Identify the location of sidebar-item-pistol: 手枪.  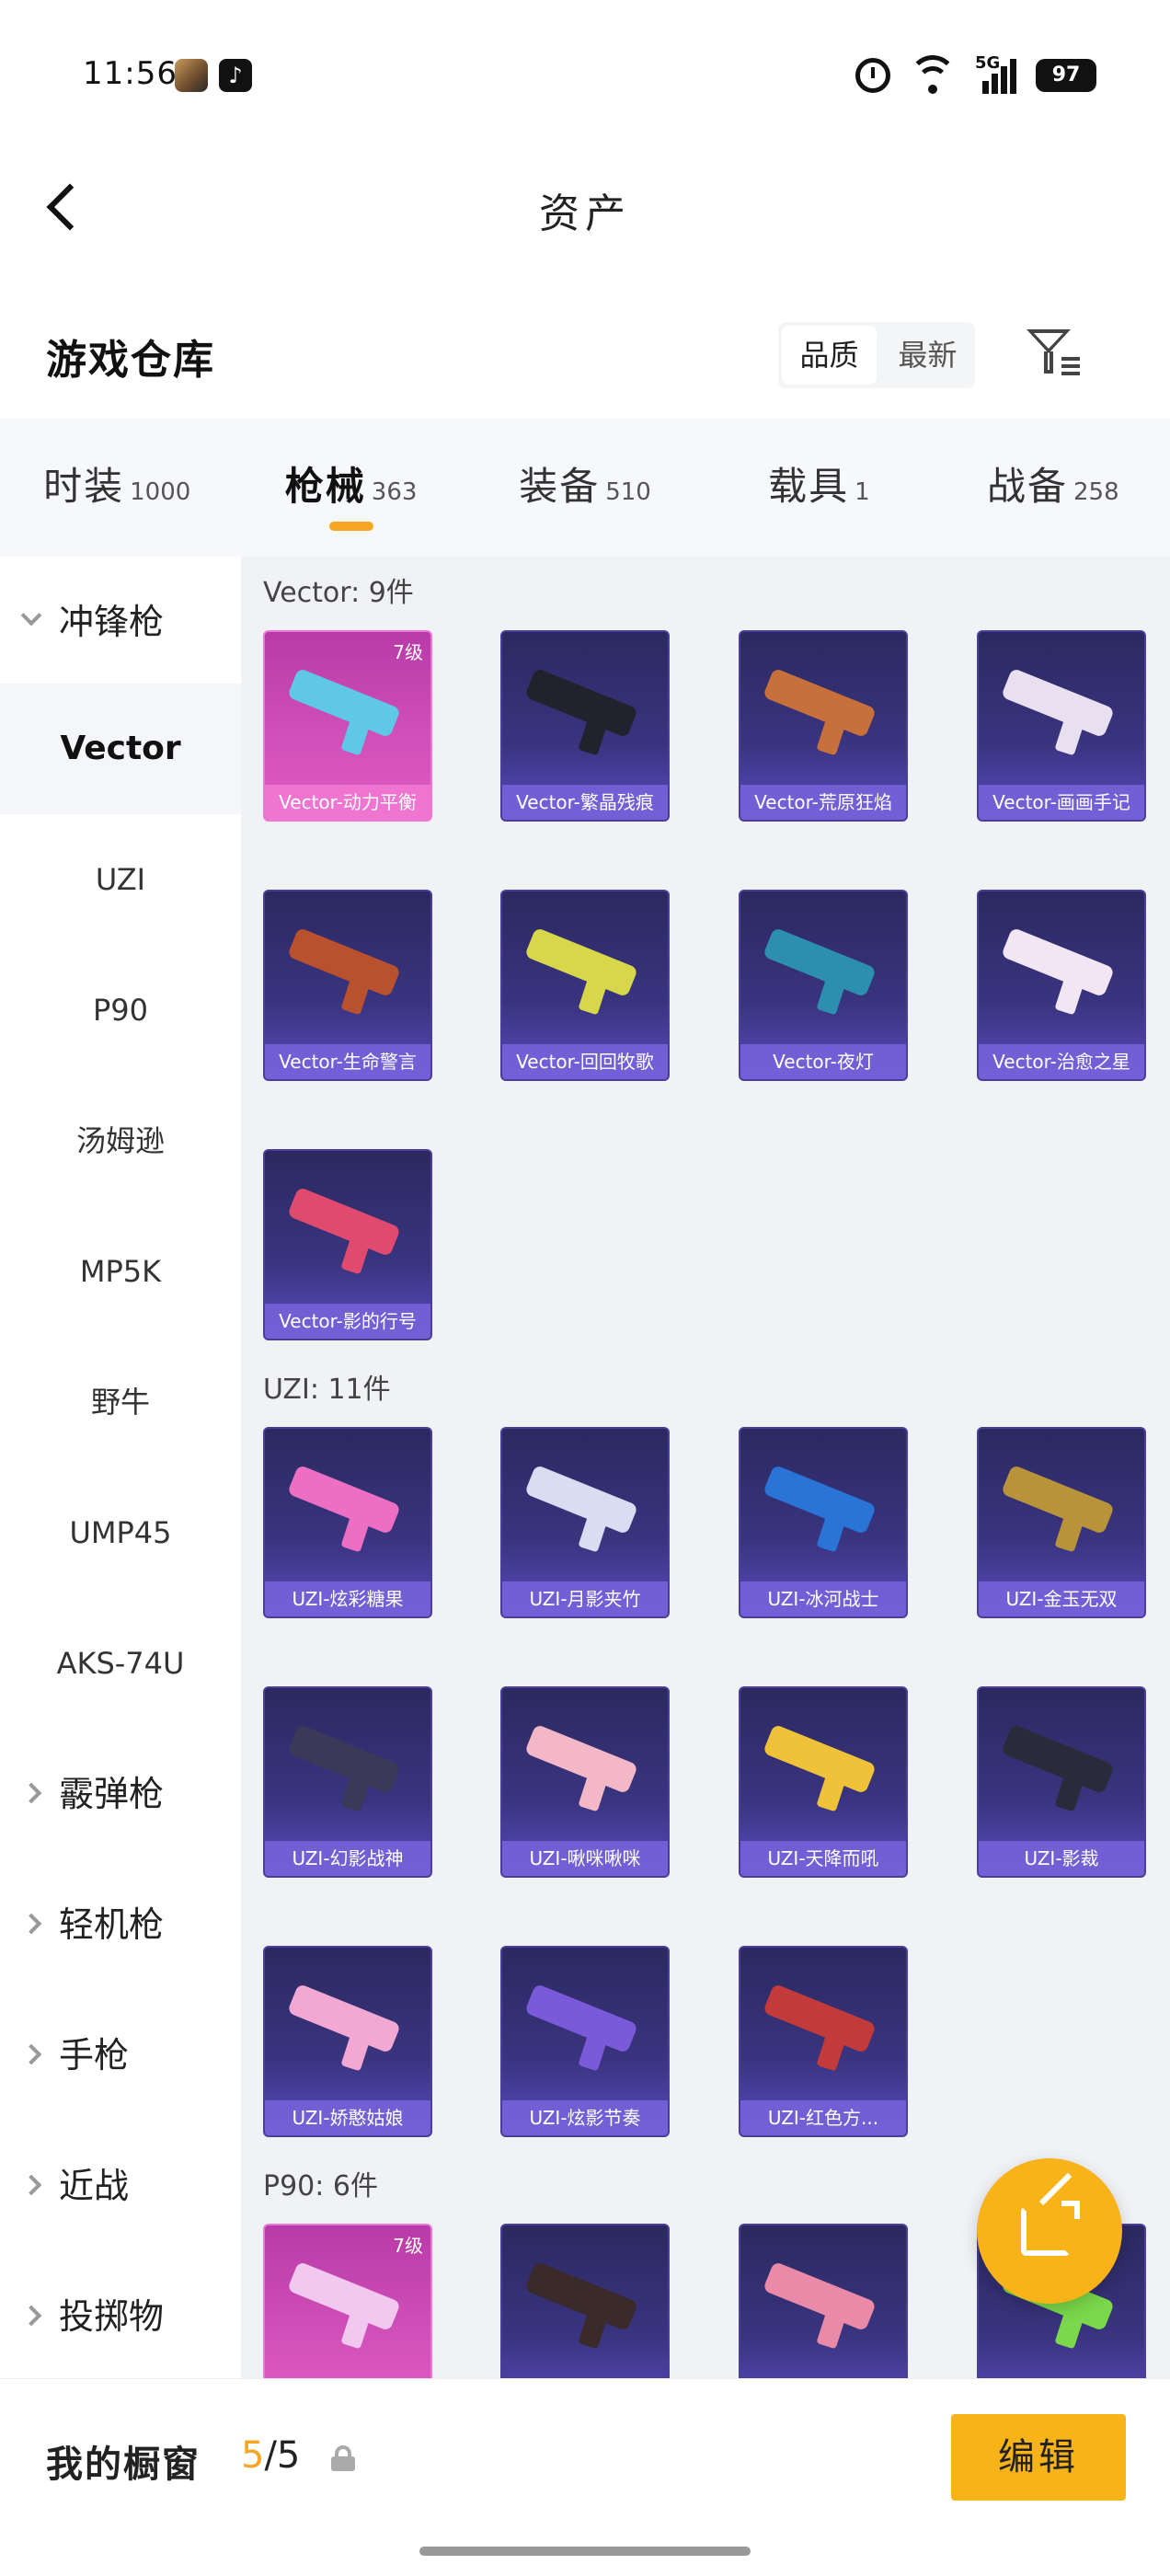
(120, 2055).